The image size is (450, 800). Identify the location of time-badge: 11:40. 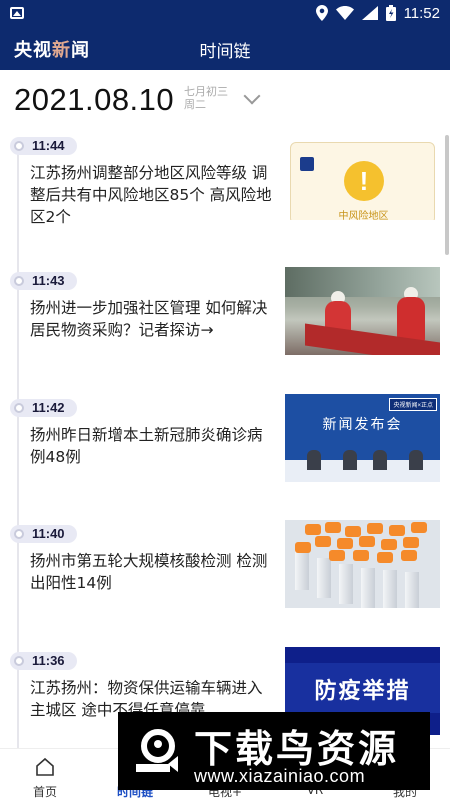
(43, 534).